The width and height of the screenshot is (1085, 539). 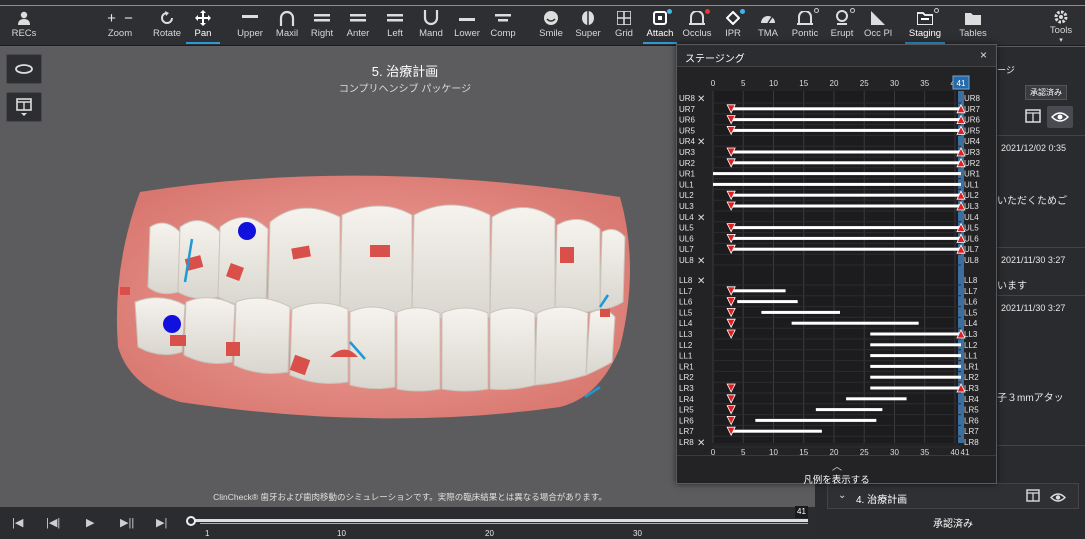 What do you see at coordinates (971, 388) in the screenshot?
I see `tooth-label-right: LR3` at bounding box center [971, 388].